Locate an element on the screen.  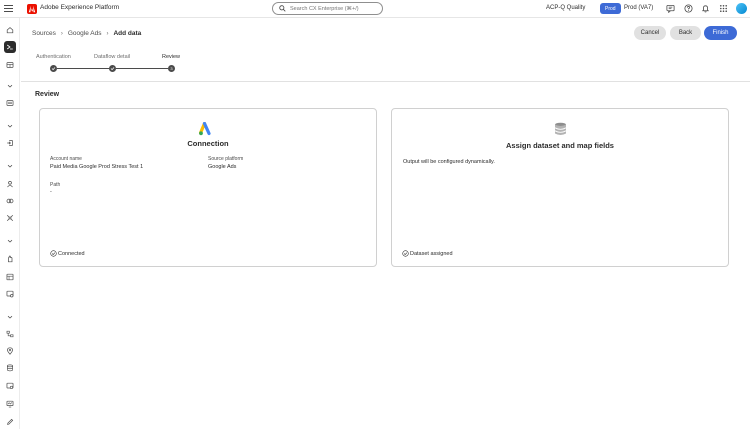
connection-status: Connected is located at coordinates (67, 253).